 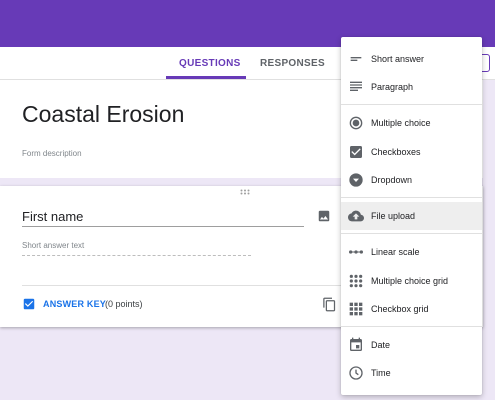 I want to click on menu-item-checkboxes: Checkboxes, so click(x=411, y=152).